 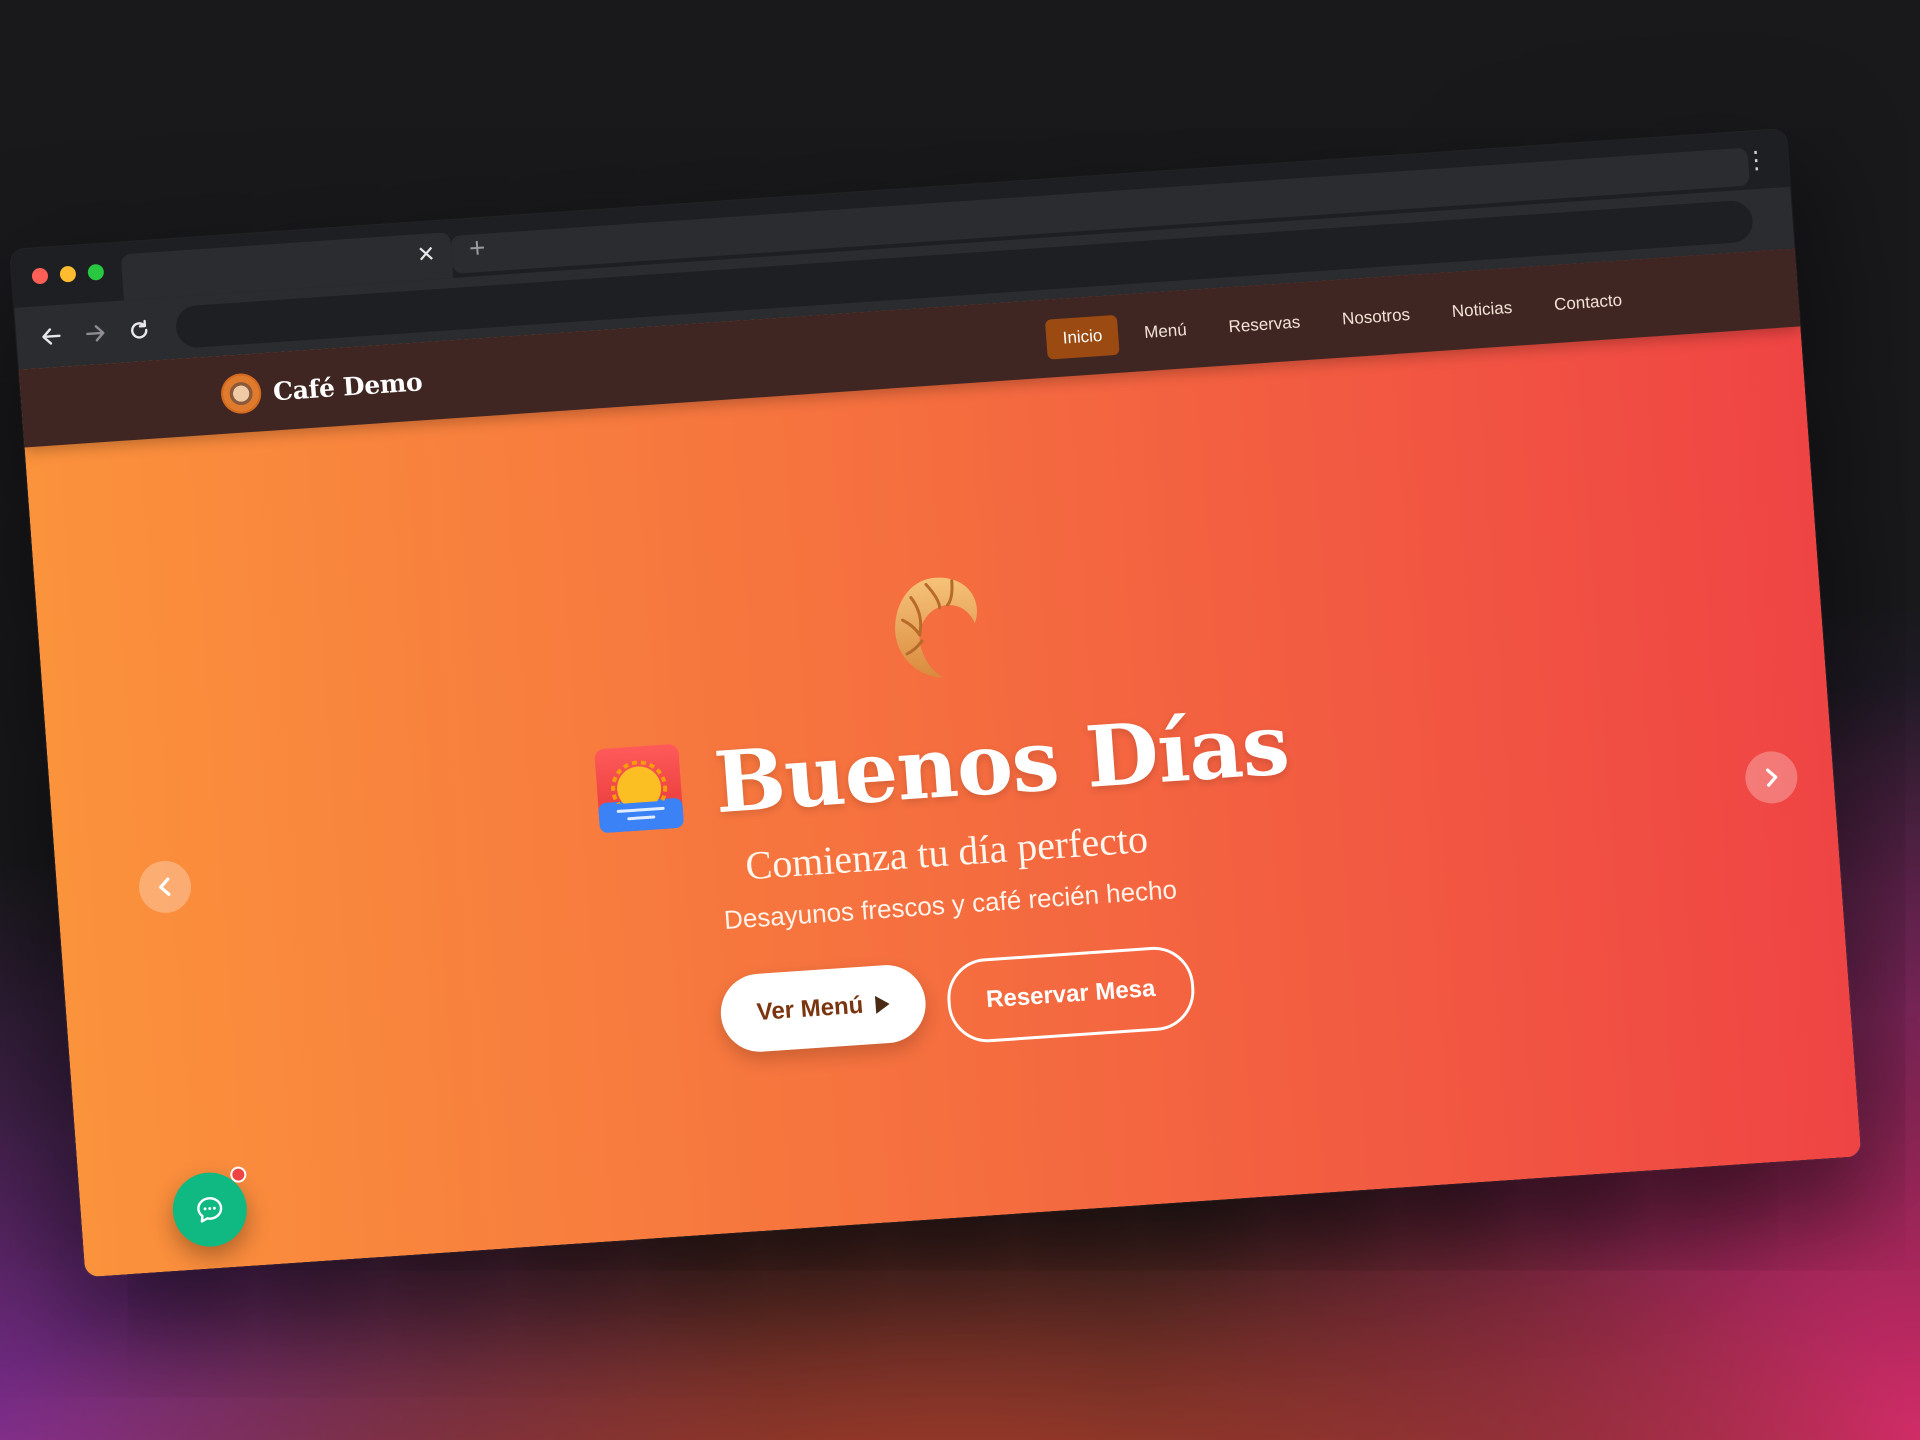 I want to click on nav-item-inicio: Inicio, so click(x=1082, y=337).